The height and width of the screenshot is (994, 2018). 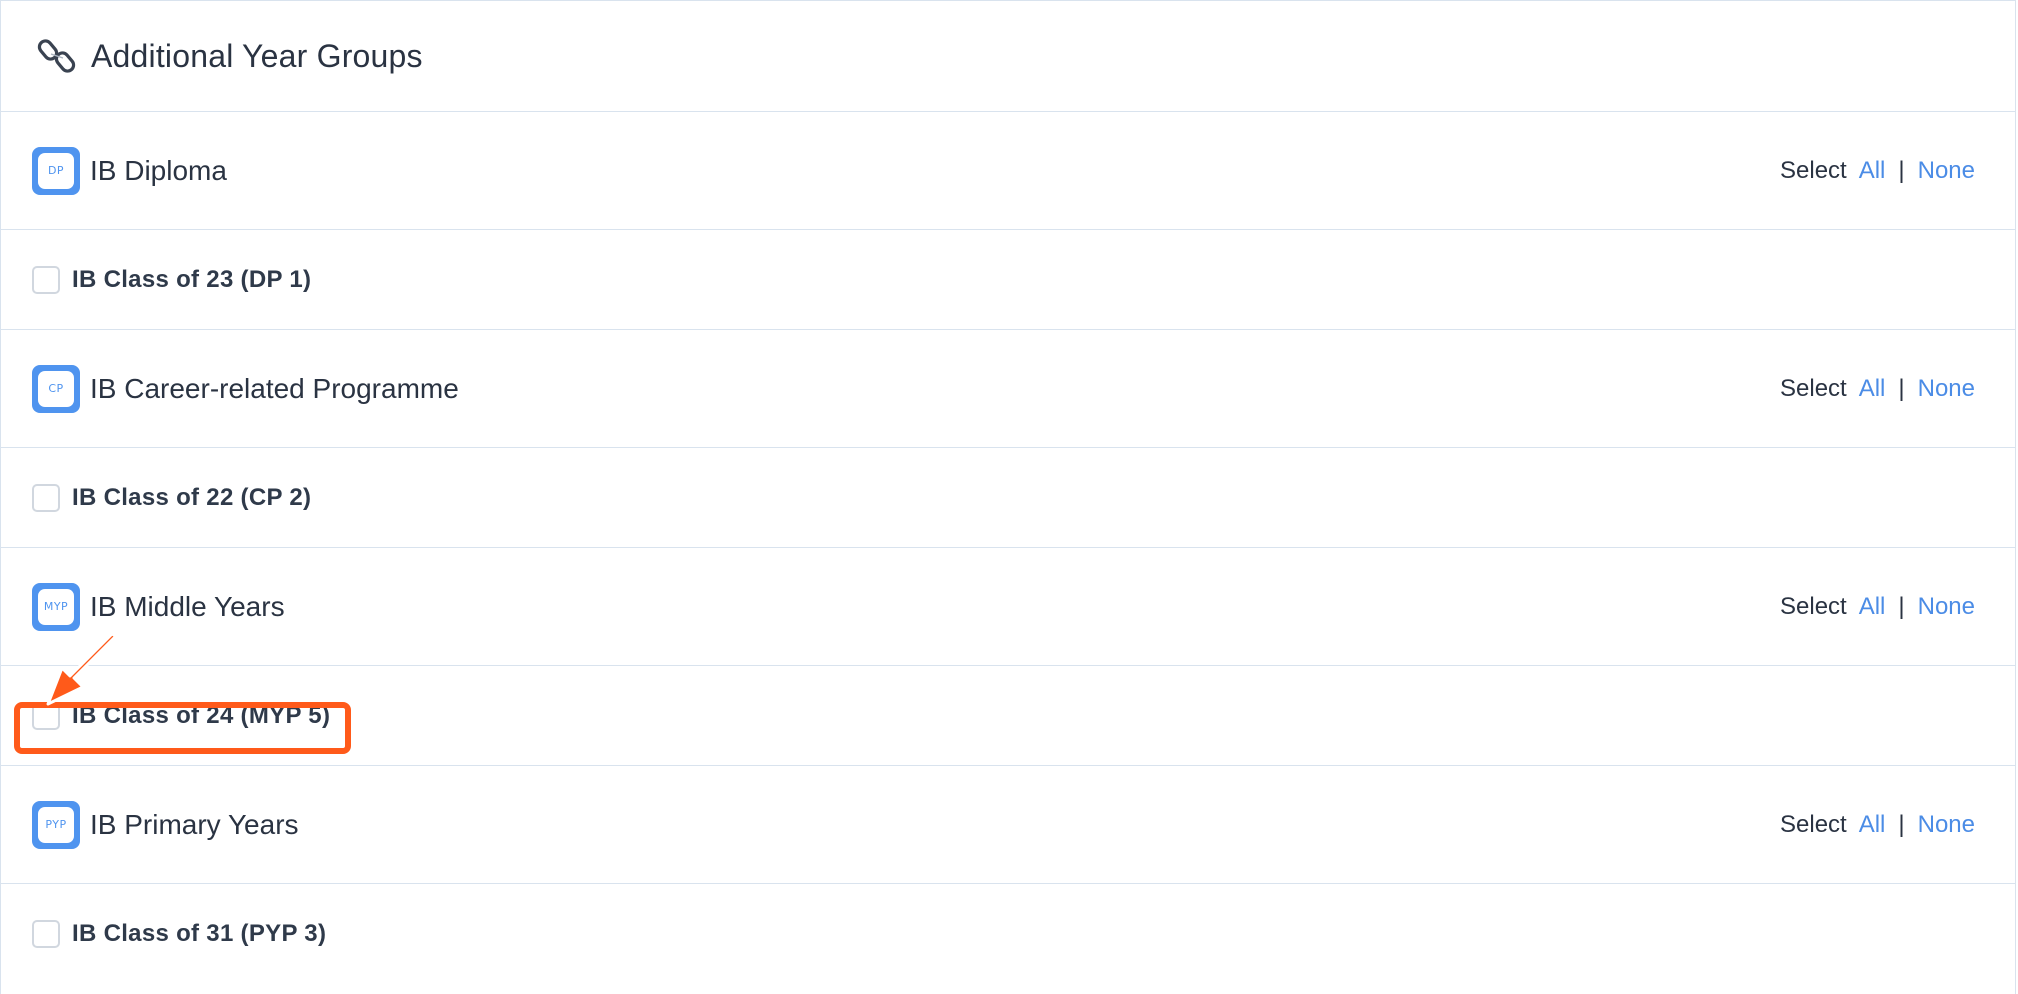 I want to click on year-group-row: IB Class of 24 (MYP 5), so click(x=1008, y=716).